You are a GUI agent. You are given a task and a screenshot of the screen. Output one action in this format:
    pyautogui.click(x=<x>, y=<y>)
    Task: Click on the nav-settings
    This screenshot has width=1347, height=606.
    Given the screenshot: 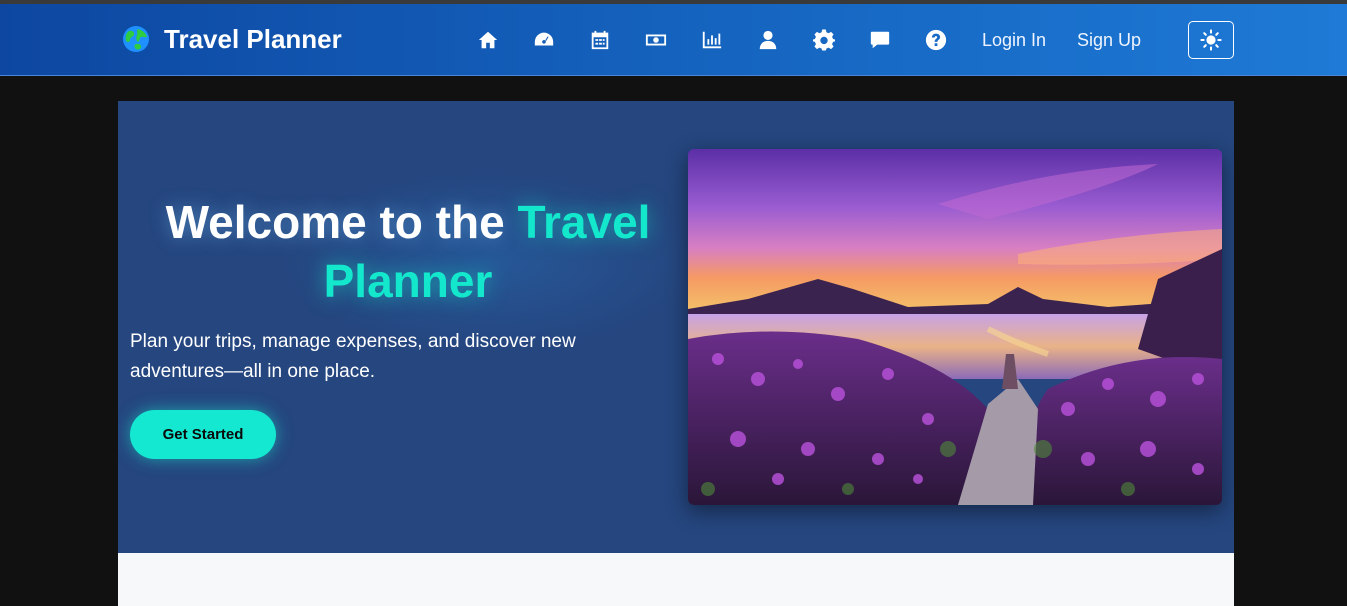 What is the action you would take?
    pyautogui.click(x=824, y=40)
    